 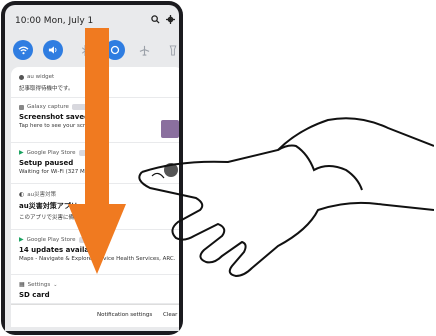 What do you see at coordinates (170, 315) in the screenshot?
I see `clear-button: Clear` at bounding box center [170, 315].